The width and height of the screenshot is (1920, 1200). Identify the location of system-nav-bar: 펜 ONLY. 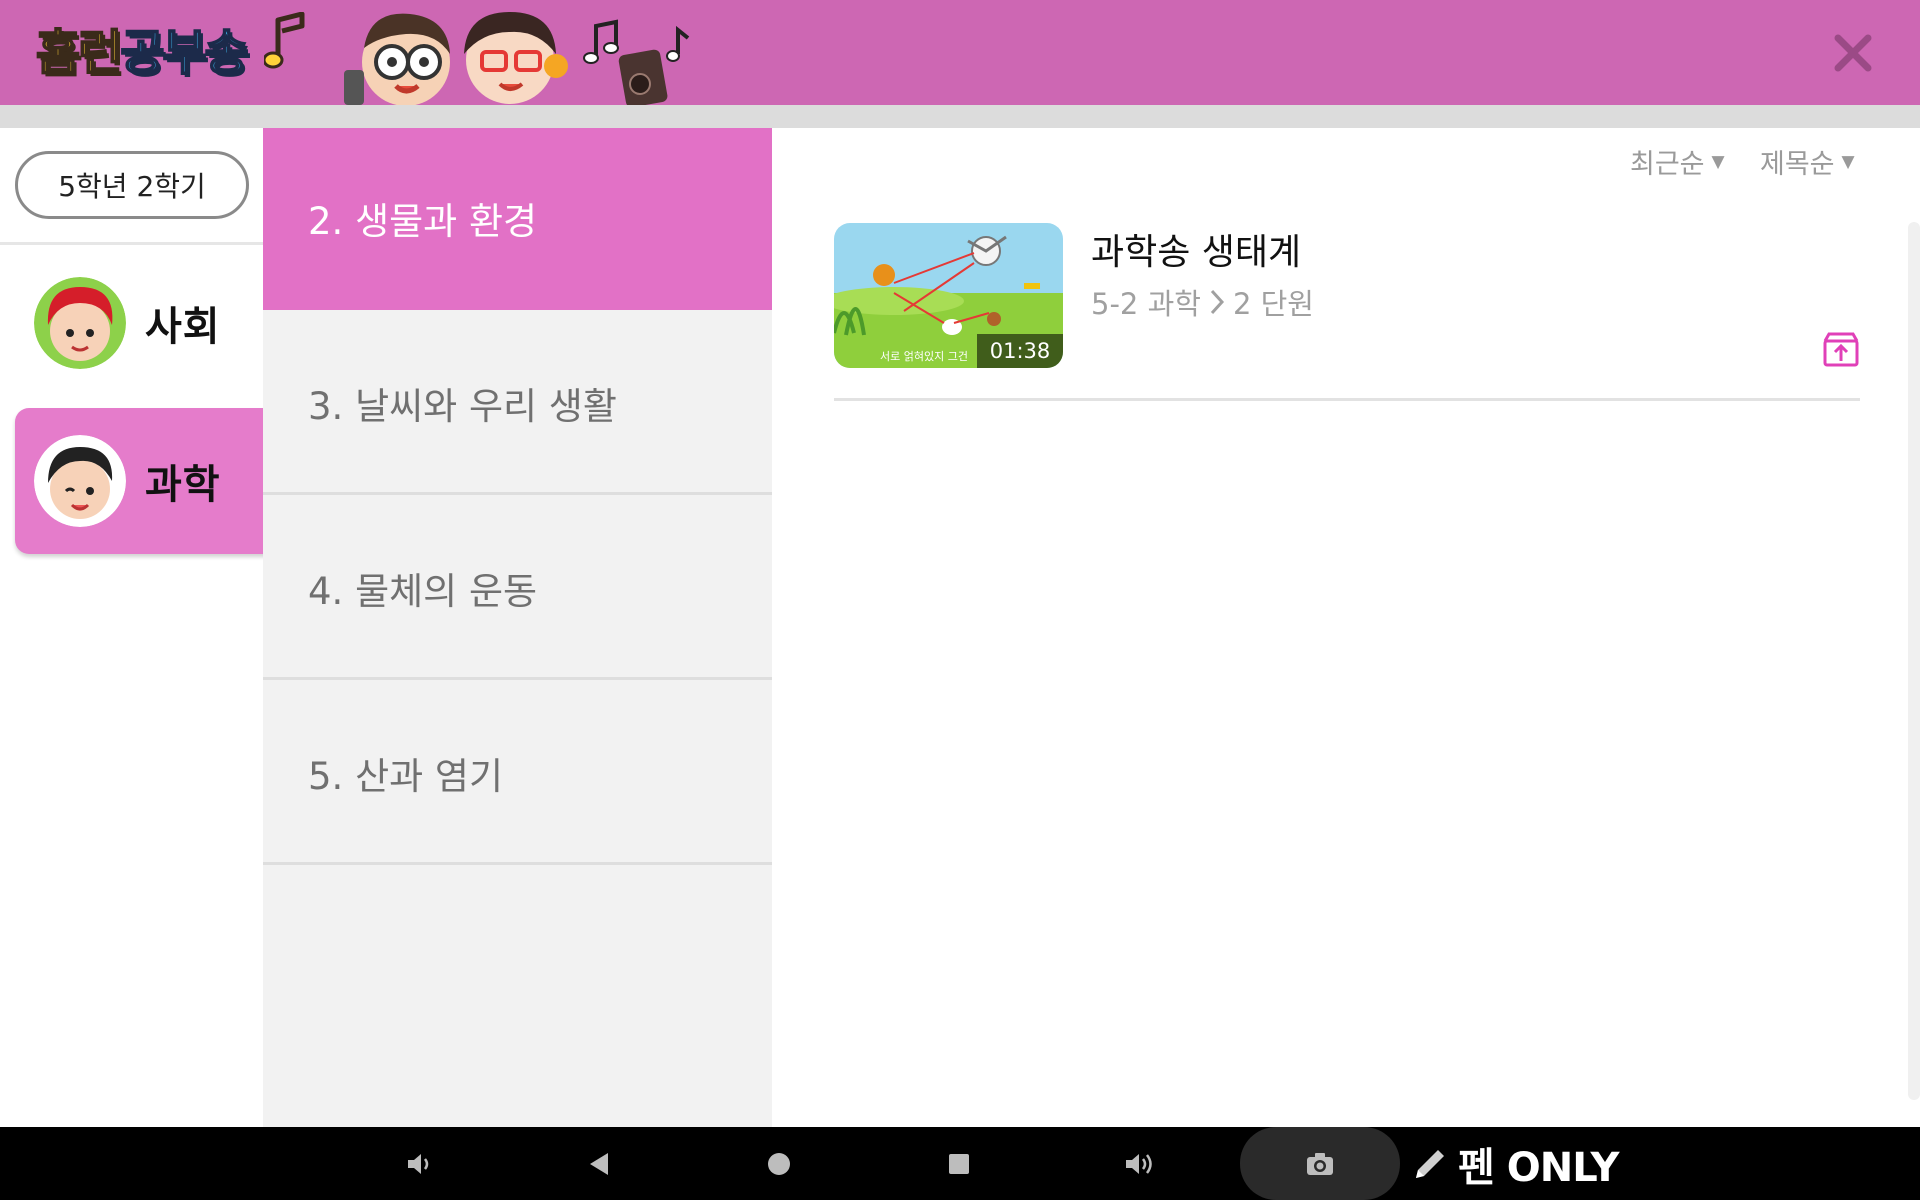
(960, 1163).